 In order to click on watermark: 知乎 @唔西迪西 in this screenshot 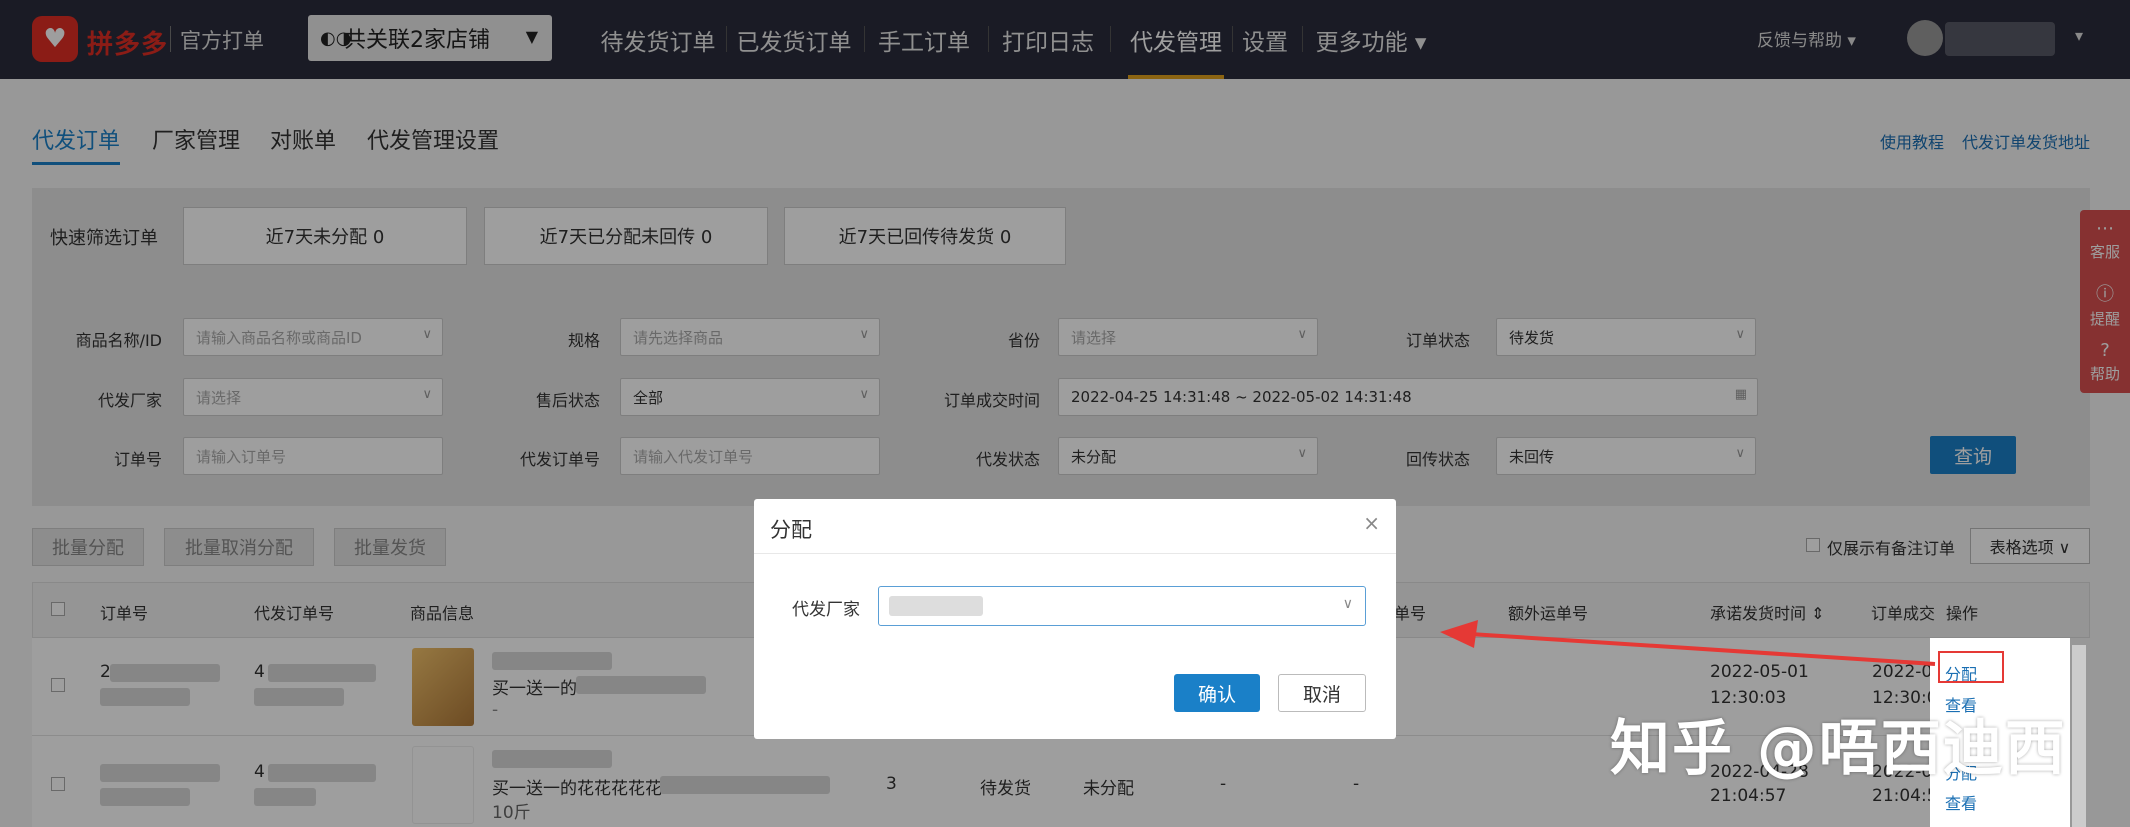, I will do `click(1838, 749)`.